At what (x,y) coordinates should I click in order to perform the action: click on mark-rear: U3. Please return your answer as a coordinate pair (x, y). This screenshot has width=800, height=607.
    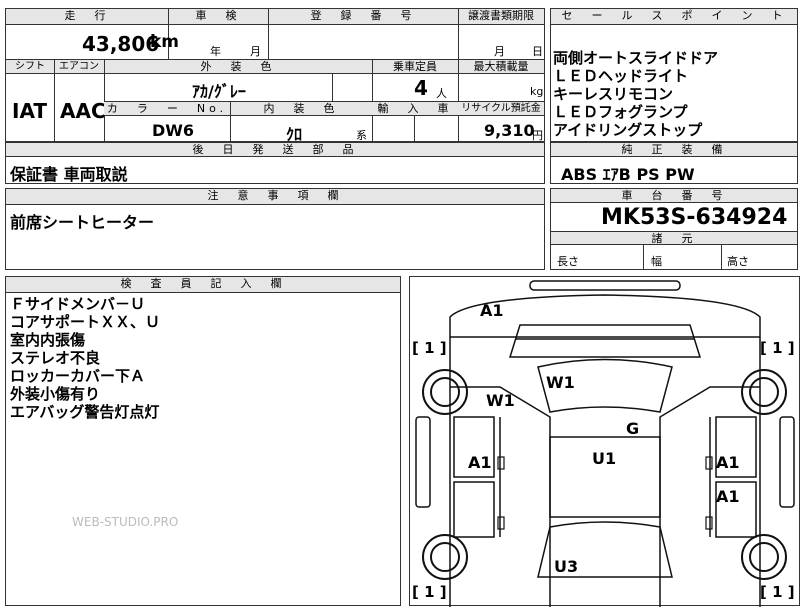
    Looking at the image, I should click on (566, 566).